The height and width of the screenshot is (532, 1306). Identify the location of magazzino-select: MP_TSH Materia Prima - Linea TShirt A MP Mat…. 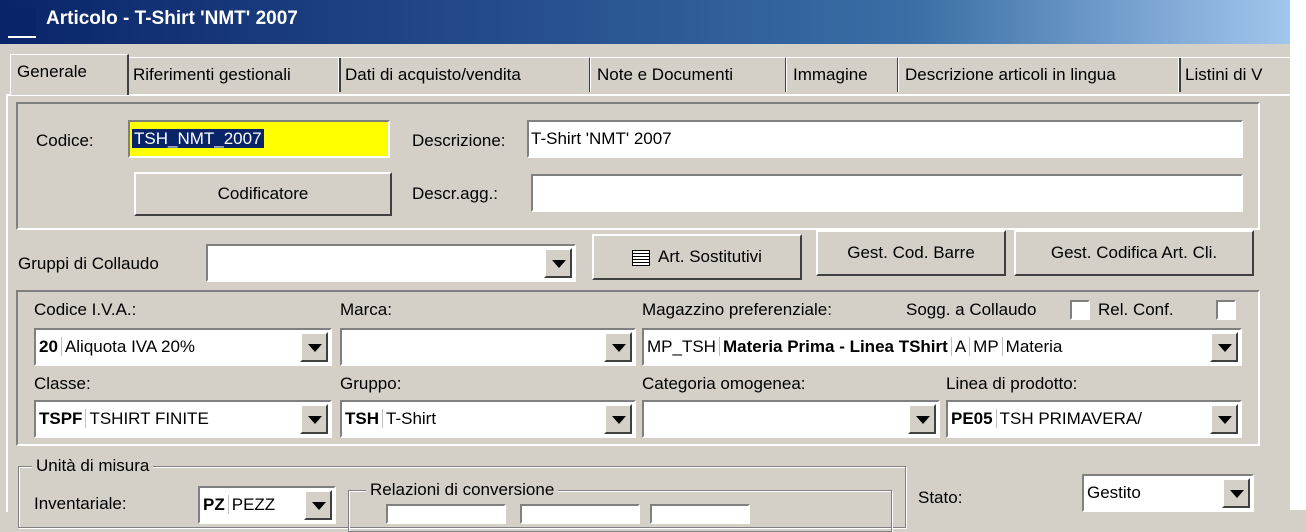
(942, 347).